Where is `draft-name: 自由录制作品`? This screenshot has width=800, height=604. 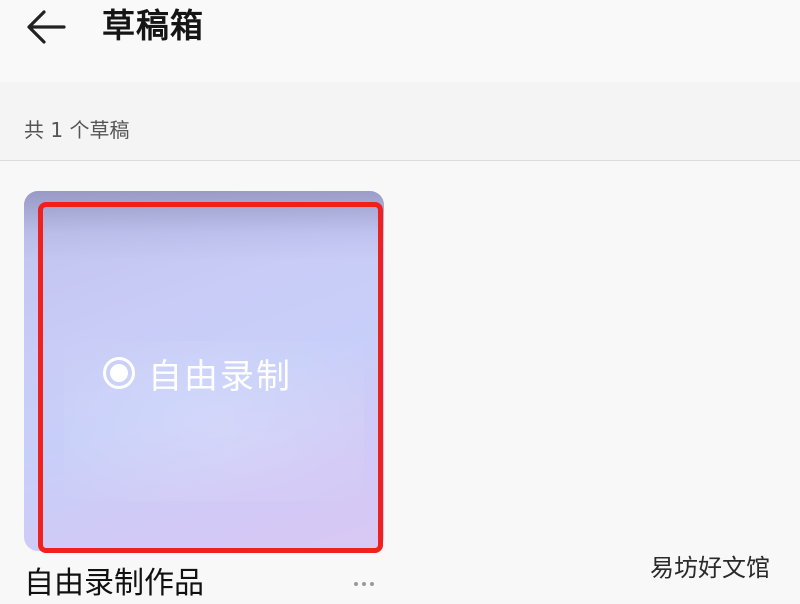
draft-name: 自由录制作品 is located at coordinates (114, 584).